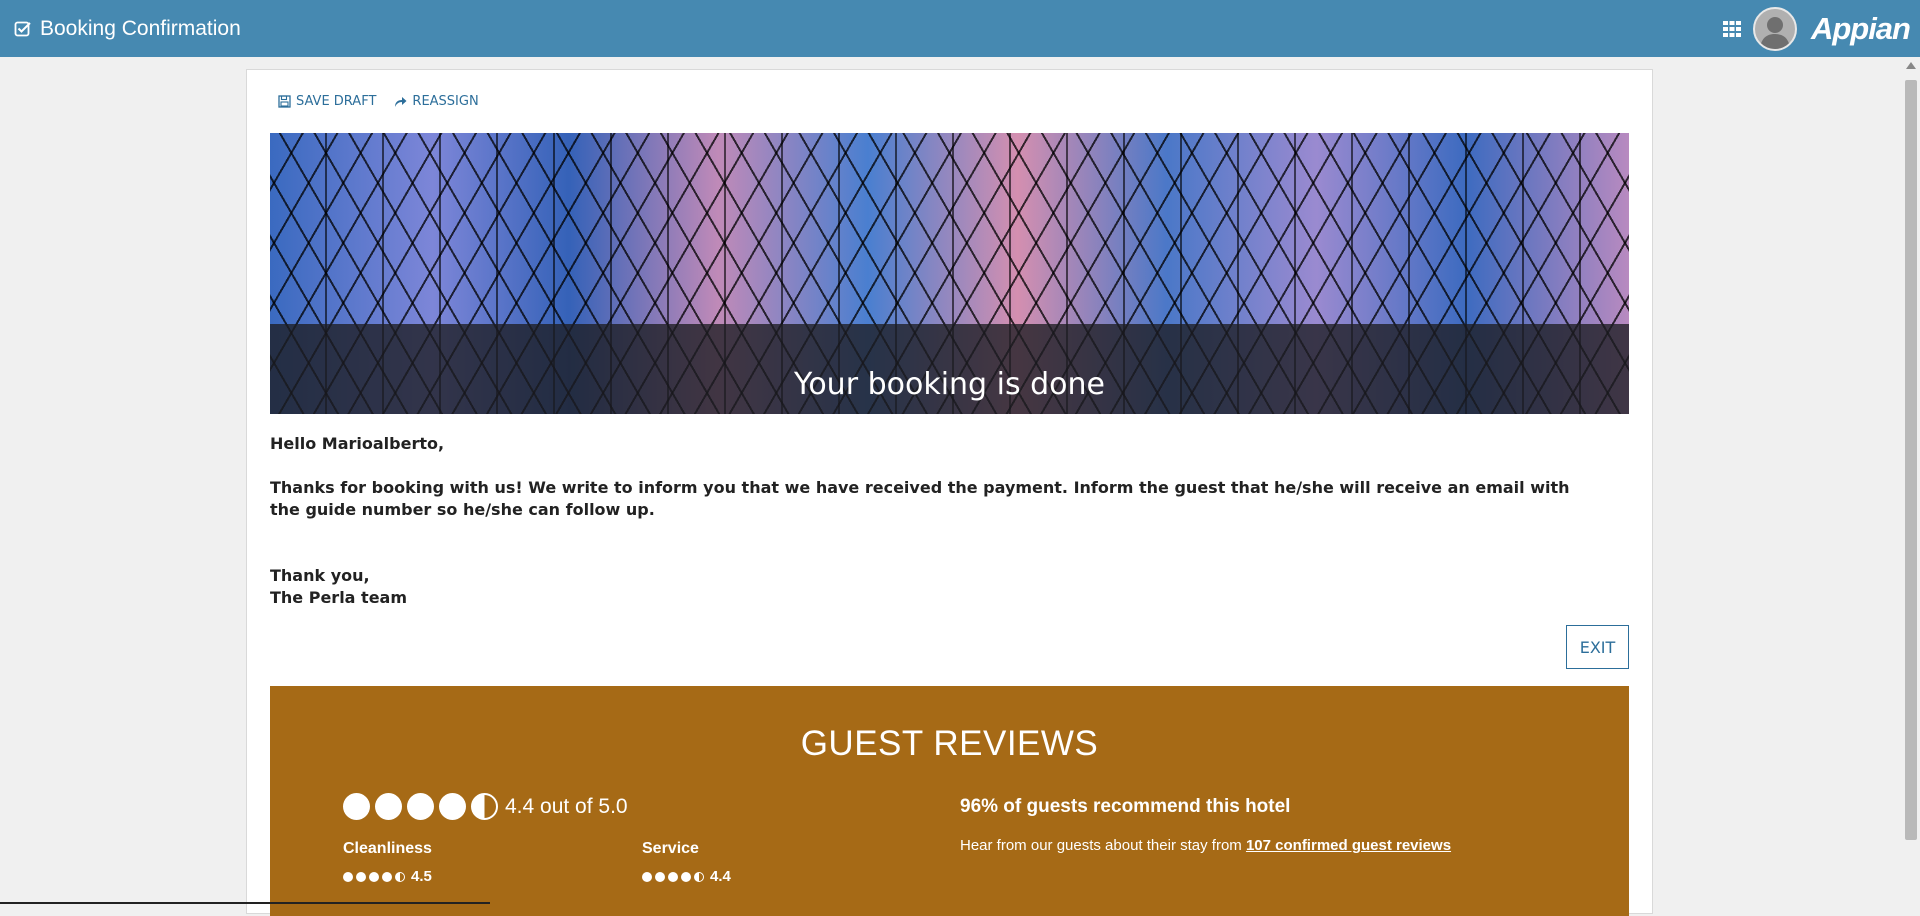 Image resolution: width=1920 pixels, height=916 pixels. What do you see at coordinates (1911, 65) in the screenshot?
I see `scroll-up-arrow-icon` at bounding box center [1911, 65].